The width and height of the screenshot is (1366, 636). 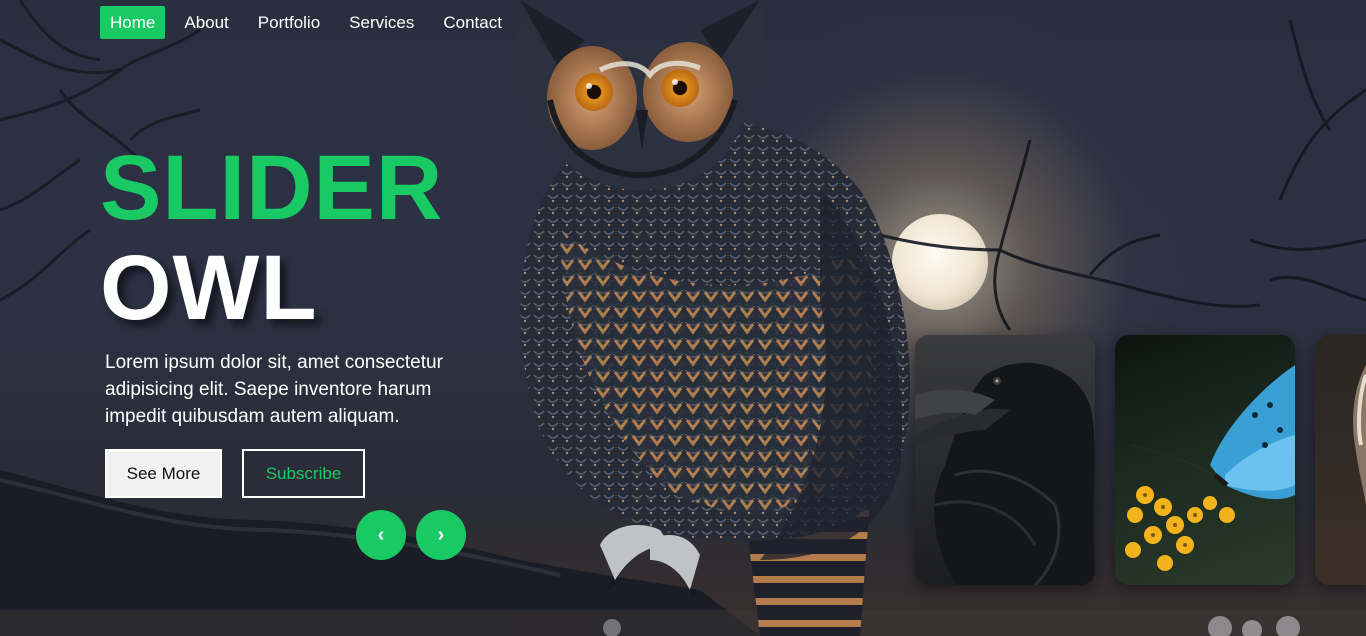 I want to click on see-more-button: See More, so click(x=163, y=473).